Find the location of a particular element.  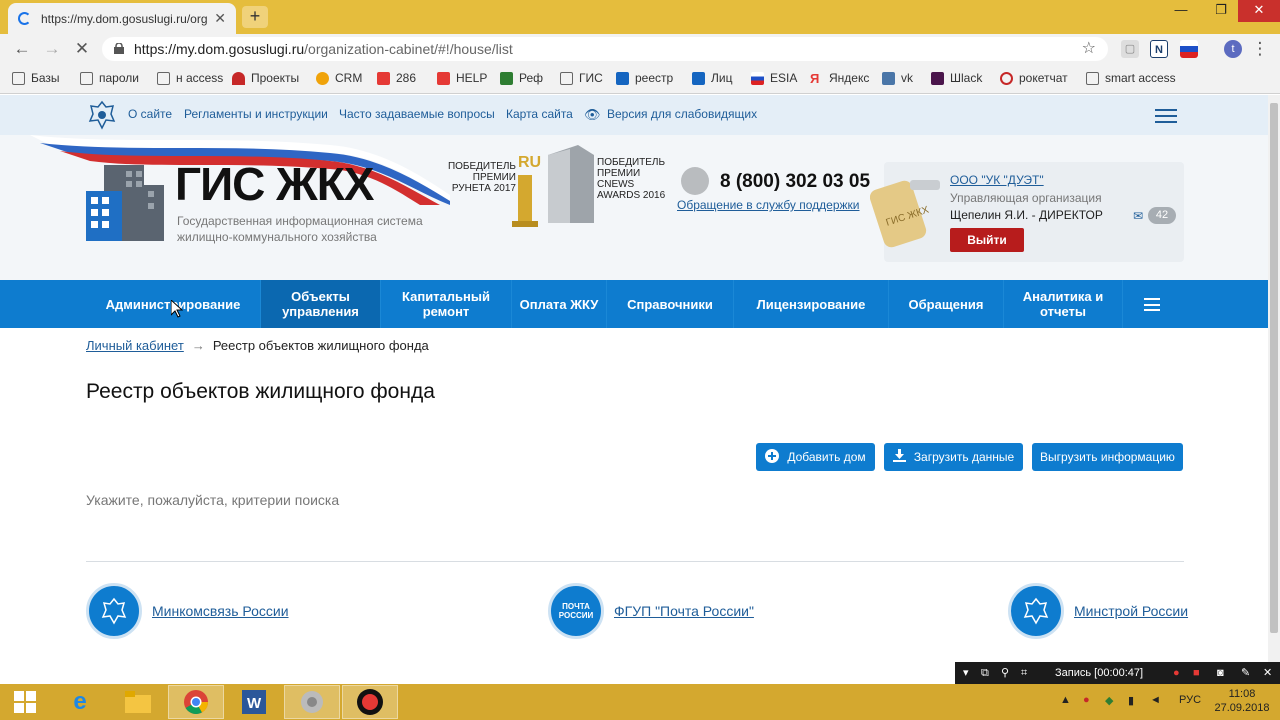

bookmark-item: н access is located at coordinates (190, 78).